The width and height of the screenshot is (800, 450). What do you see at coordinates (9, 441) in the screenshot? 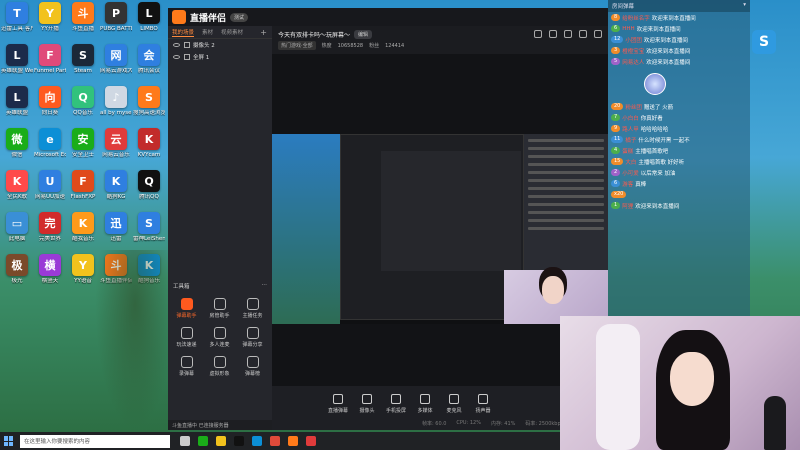
I see `start-button` at bounding box center [9, 441].